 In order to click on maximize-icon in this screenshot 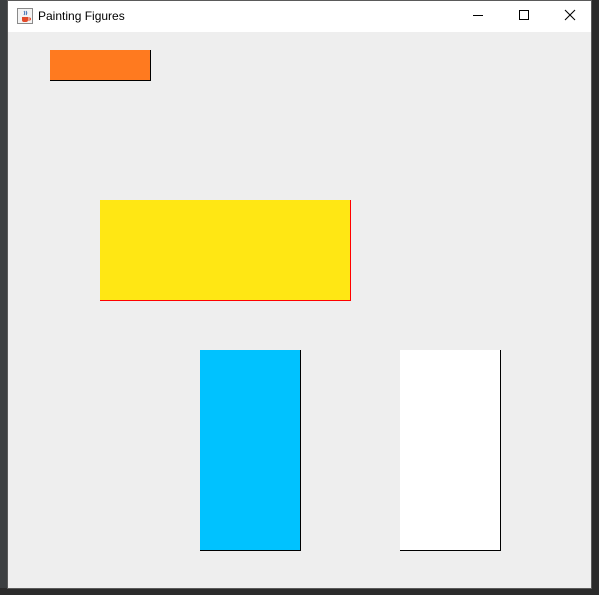, I will do `click(524, 17)`.